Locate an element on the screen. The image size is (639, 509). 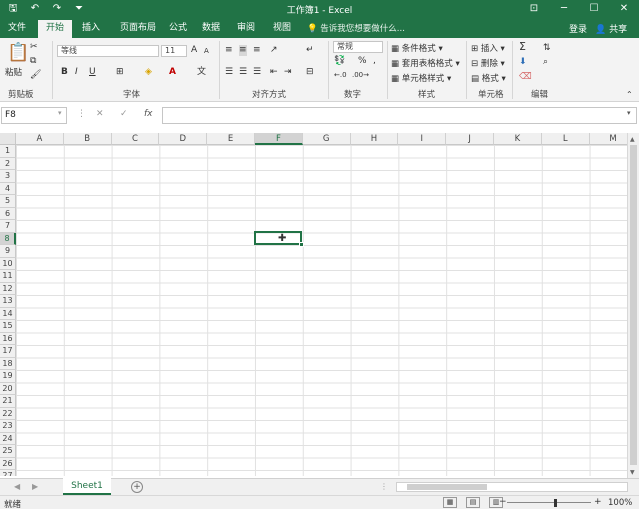
zoom-out-button: − is located at coordinates (503, 502).